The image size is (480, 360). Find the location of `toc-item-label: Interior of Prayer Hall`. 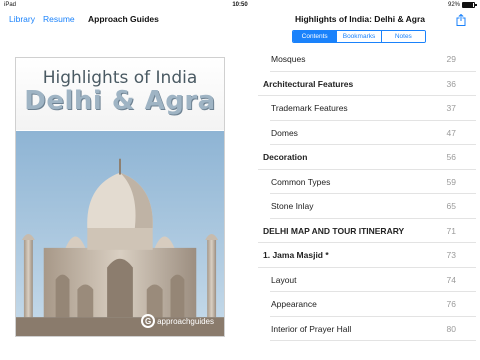

toc-item-label: Interior of Prayer Hall is located at coordinates (311, 328).